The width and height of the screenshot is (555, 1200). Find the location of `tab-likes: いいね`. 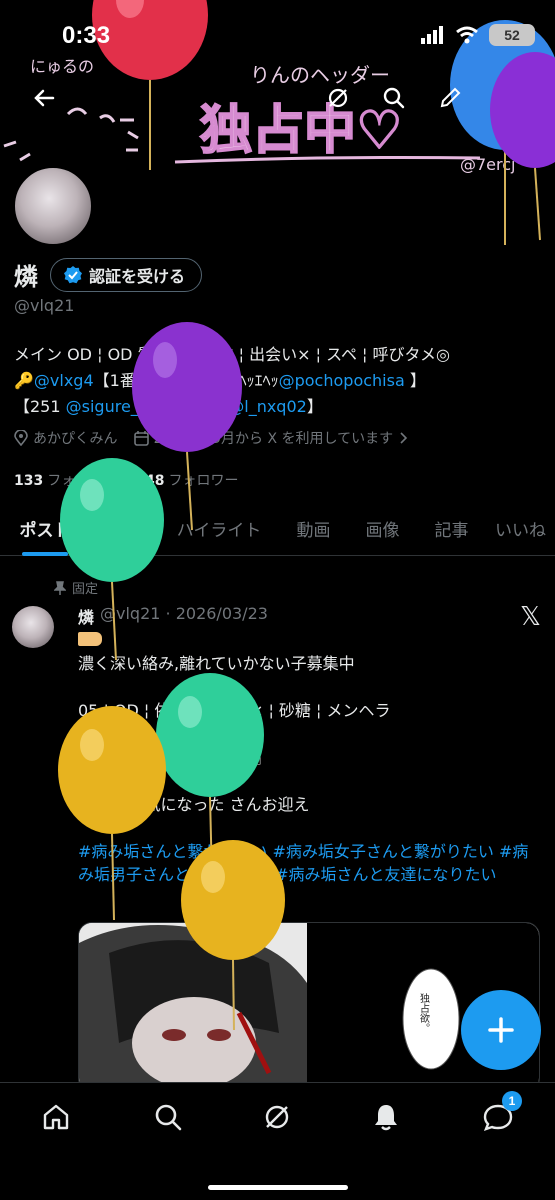

tab-likes: いいね is located at coordinates (520, 531).